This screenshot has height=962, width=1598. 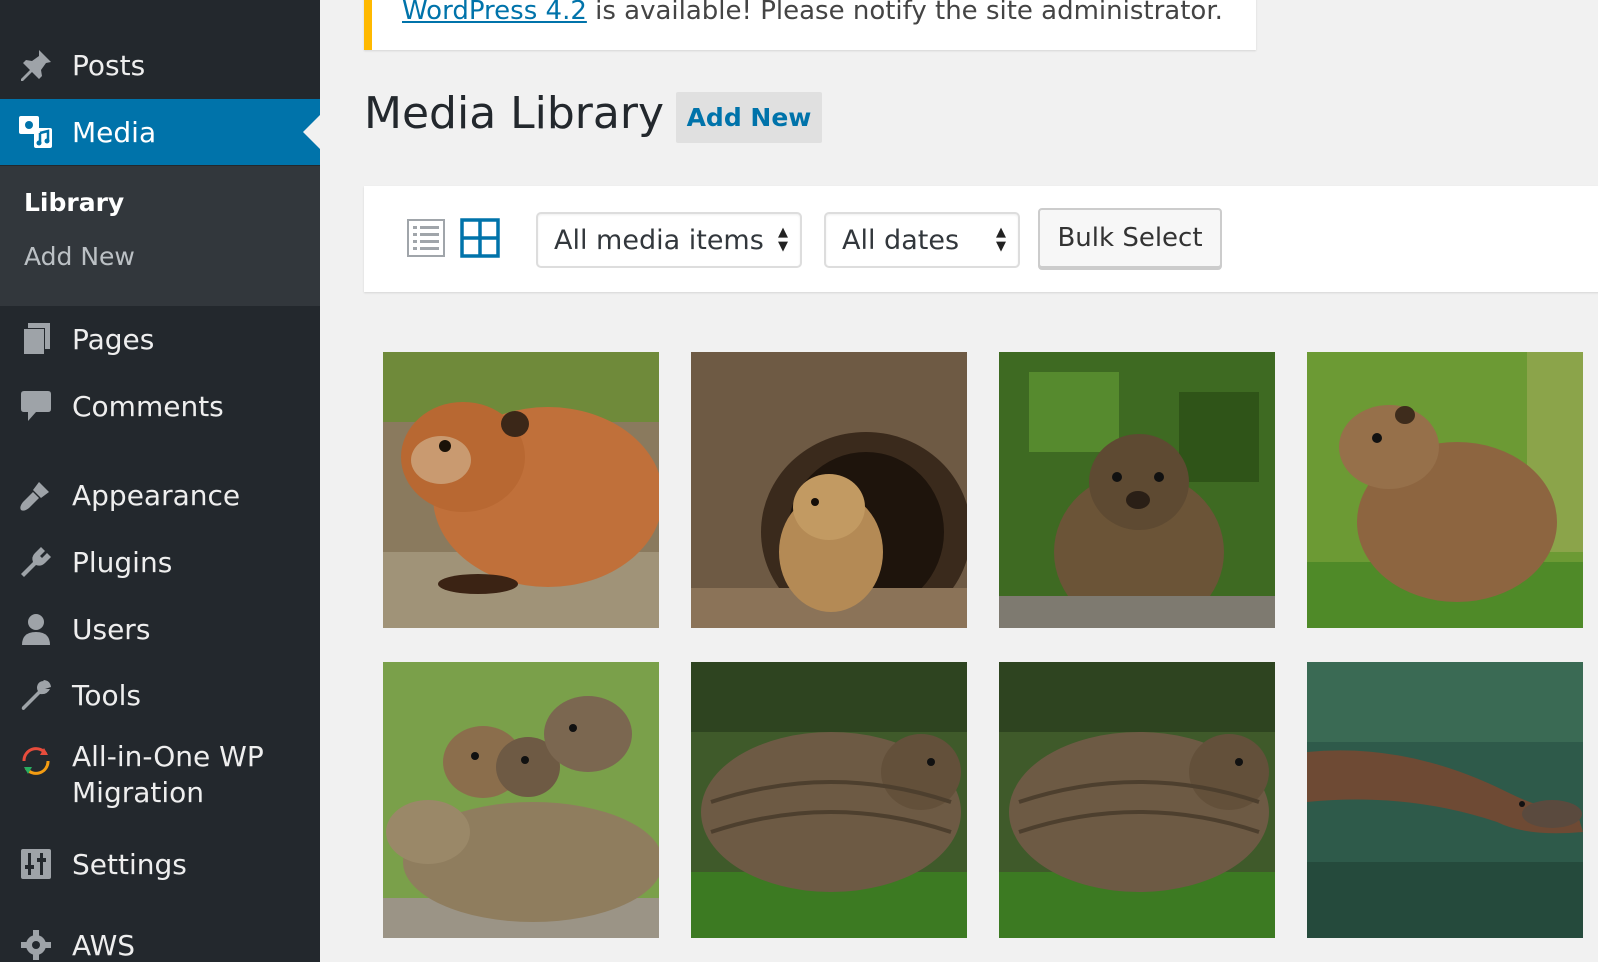 What do you see at coordinates (168, 756) in the screenshot?
I see `menu-label-line1: All-in-One WP` at bounding box center [168, 756].